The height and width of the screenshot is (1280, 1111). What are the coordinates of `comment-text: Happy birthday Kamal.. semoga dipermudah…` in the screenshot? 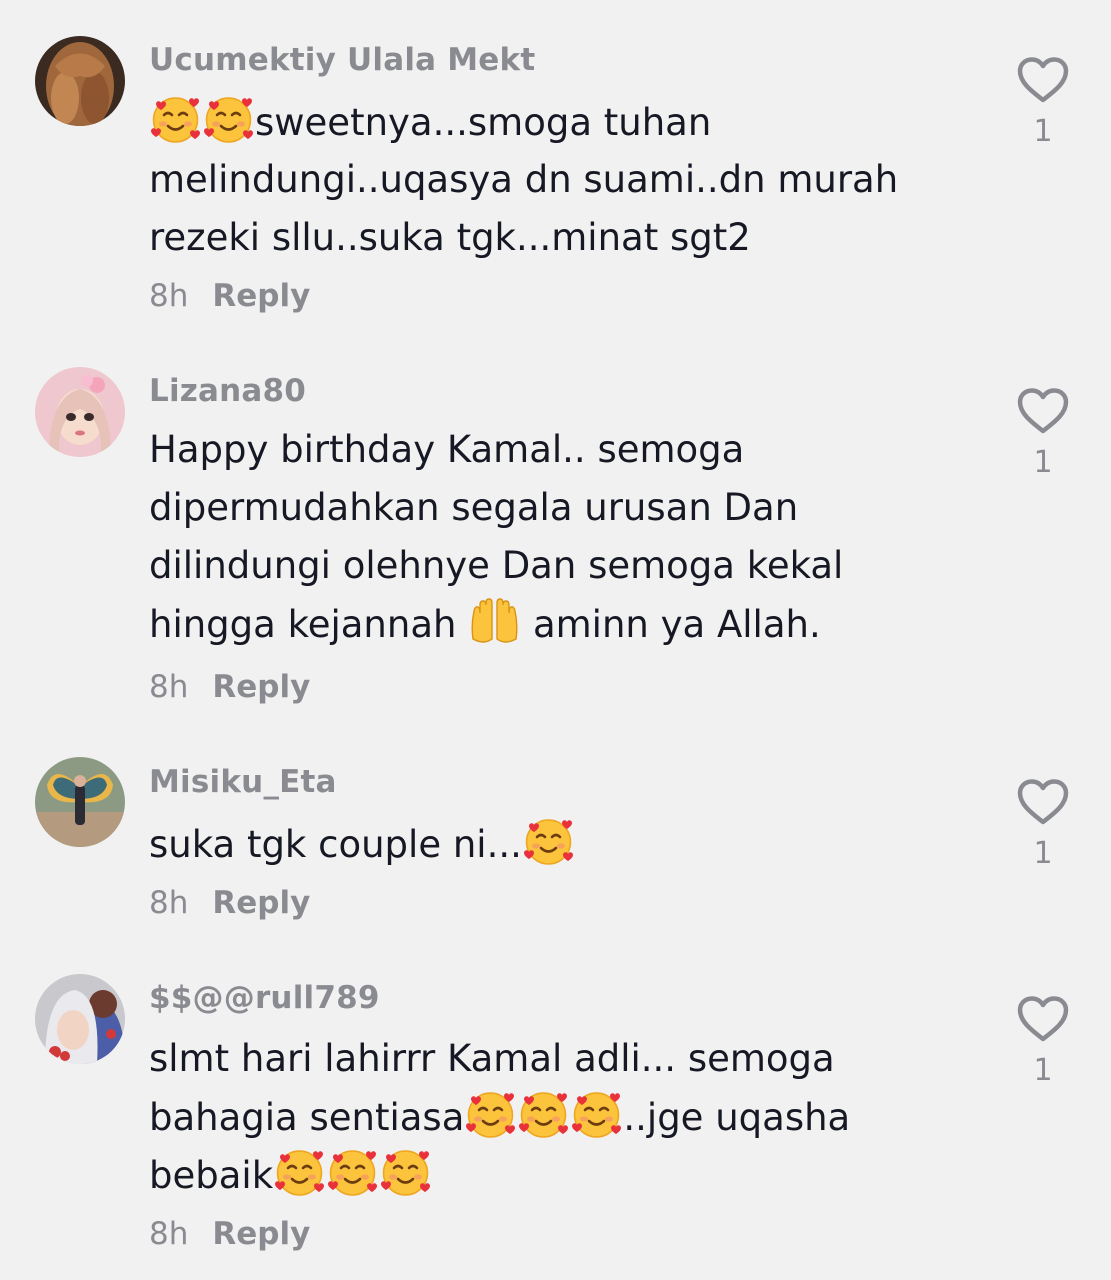 It's located at (496, 538).